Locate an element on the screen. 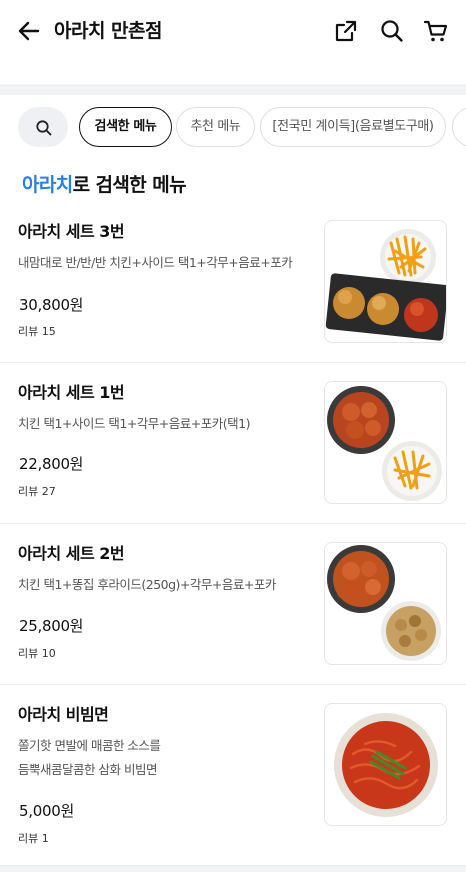  menu-item-price: 5,000원 is located at coordinates (46, 811).